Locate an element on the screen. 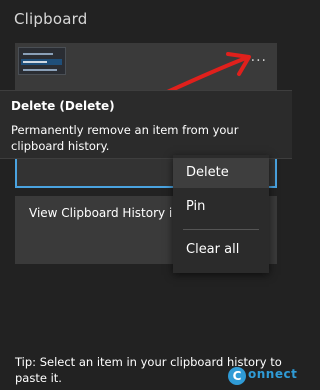 The image size is (320, 390). menu-item-clear-all: Clear all is located at coordinates (221, 250).